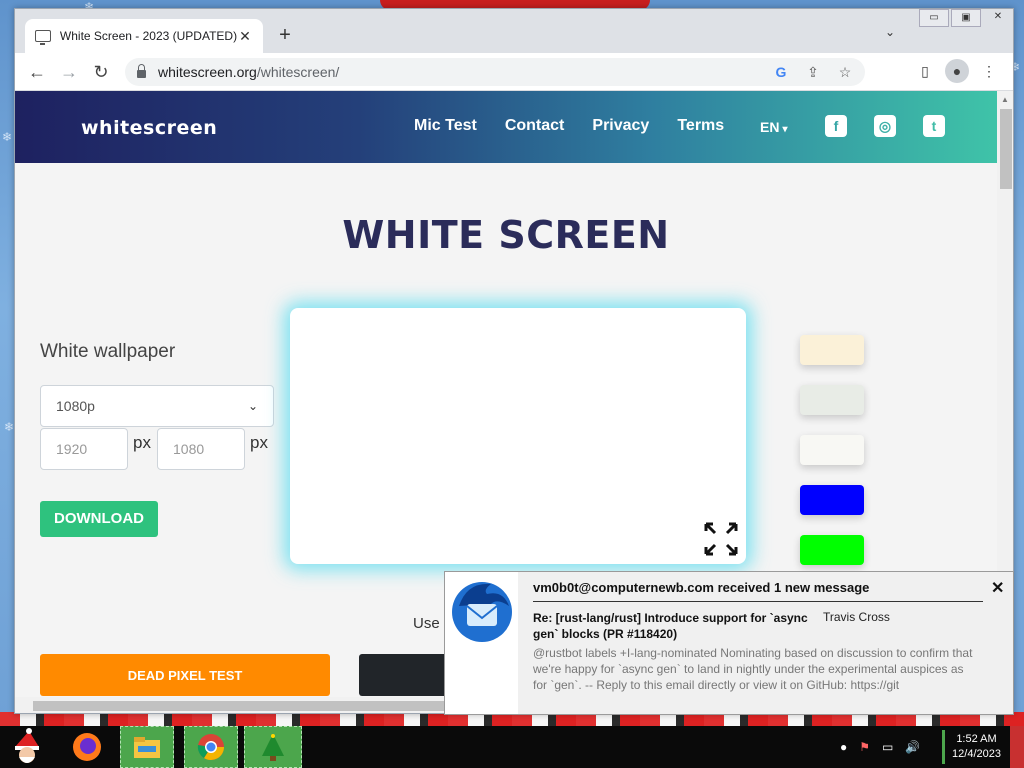 The width and height of the screenshot is (1024, 768). What do you see at coordinates (69, 72) in the screenshot?
I see `forward-button: →` at bounding box center [69, 72].